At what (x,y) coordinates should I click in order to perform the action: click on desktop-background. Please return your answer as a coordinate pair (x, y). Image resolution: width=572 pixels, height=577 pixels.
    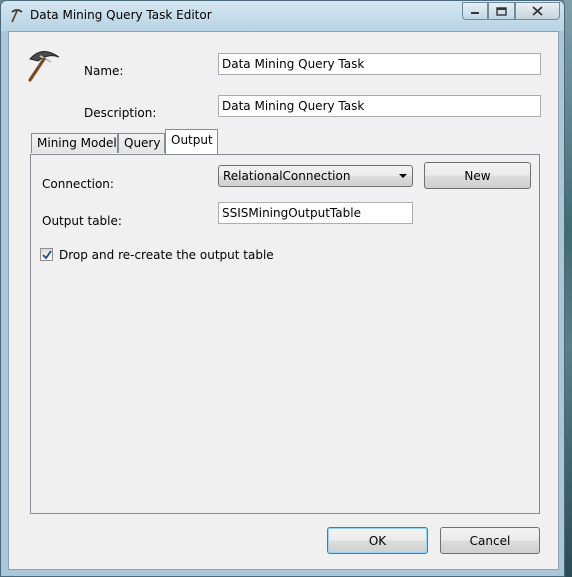
    Looking at the image, I should click on (568, 288).